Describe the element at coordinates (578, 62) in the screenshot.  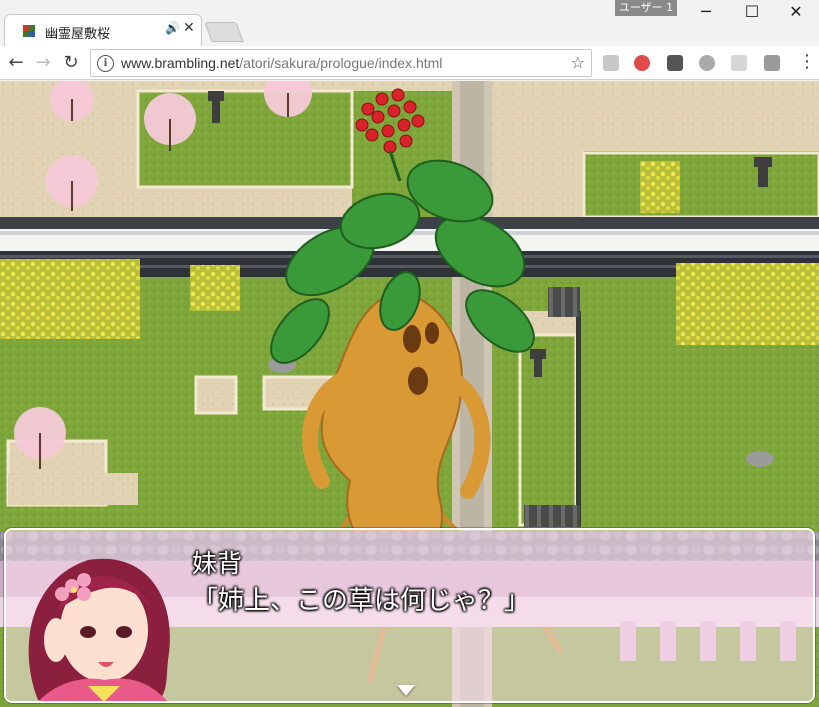
I see `bookmark-star-icon: ☆` at that location.